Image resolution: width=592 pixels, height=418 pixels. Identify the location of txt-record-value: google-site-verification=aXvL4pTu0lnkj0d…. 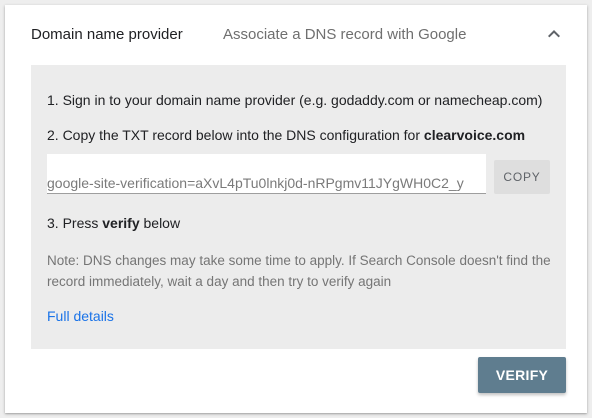
(255, 183).